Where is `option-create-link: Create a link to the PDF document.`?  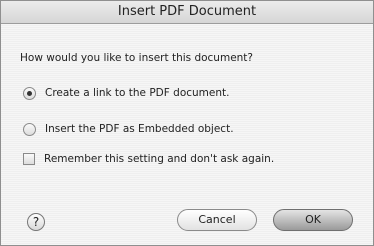 option-create-link: Create a link to the PDF document. is located at coordinates (126, 93).